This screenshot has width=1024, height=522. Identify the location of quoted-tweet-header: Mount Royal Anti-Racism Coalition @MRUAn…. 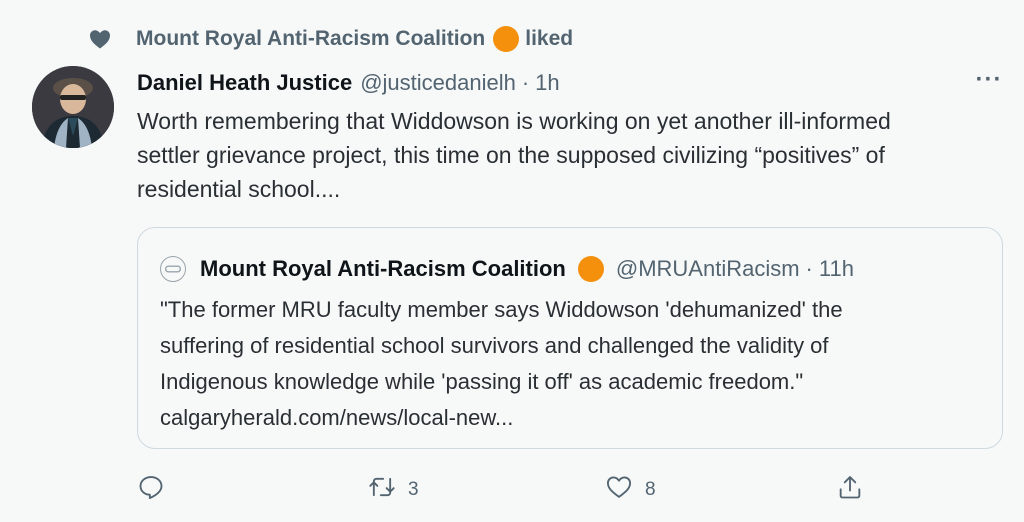
(507, 269).